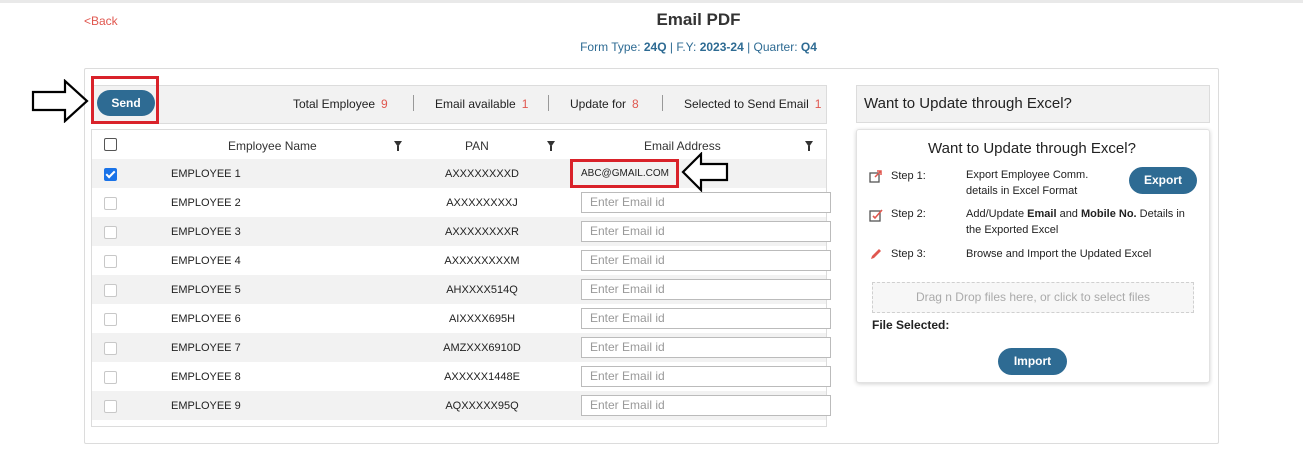 Image resolution: width=1303 pixels, height=468 pixels. Describe the element at coordinates (1027, 175) in the screenshot. I see `step-1-line-1: Export Employee Comm.` at that location.